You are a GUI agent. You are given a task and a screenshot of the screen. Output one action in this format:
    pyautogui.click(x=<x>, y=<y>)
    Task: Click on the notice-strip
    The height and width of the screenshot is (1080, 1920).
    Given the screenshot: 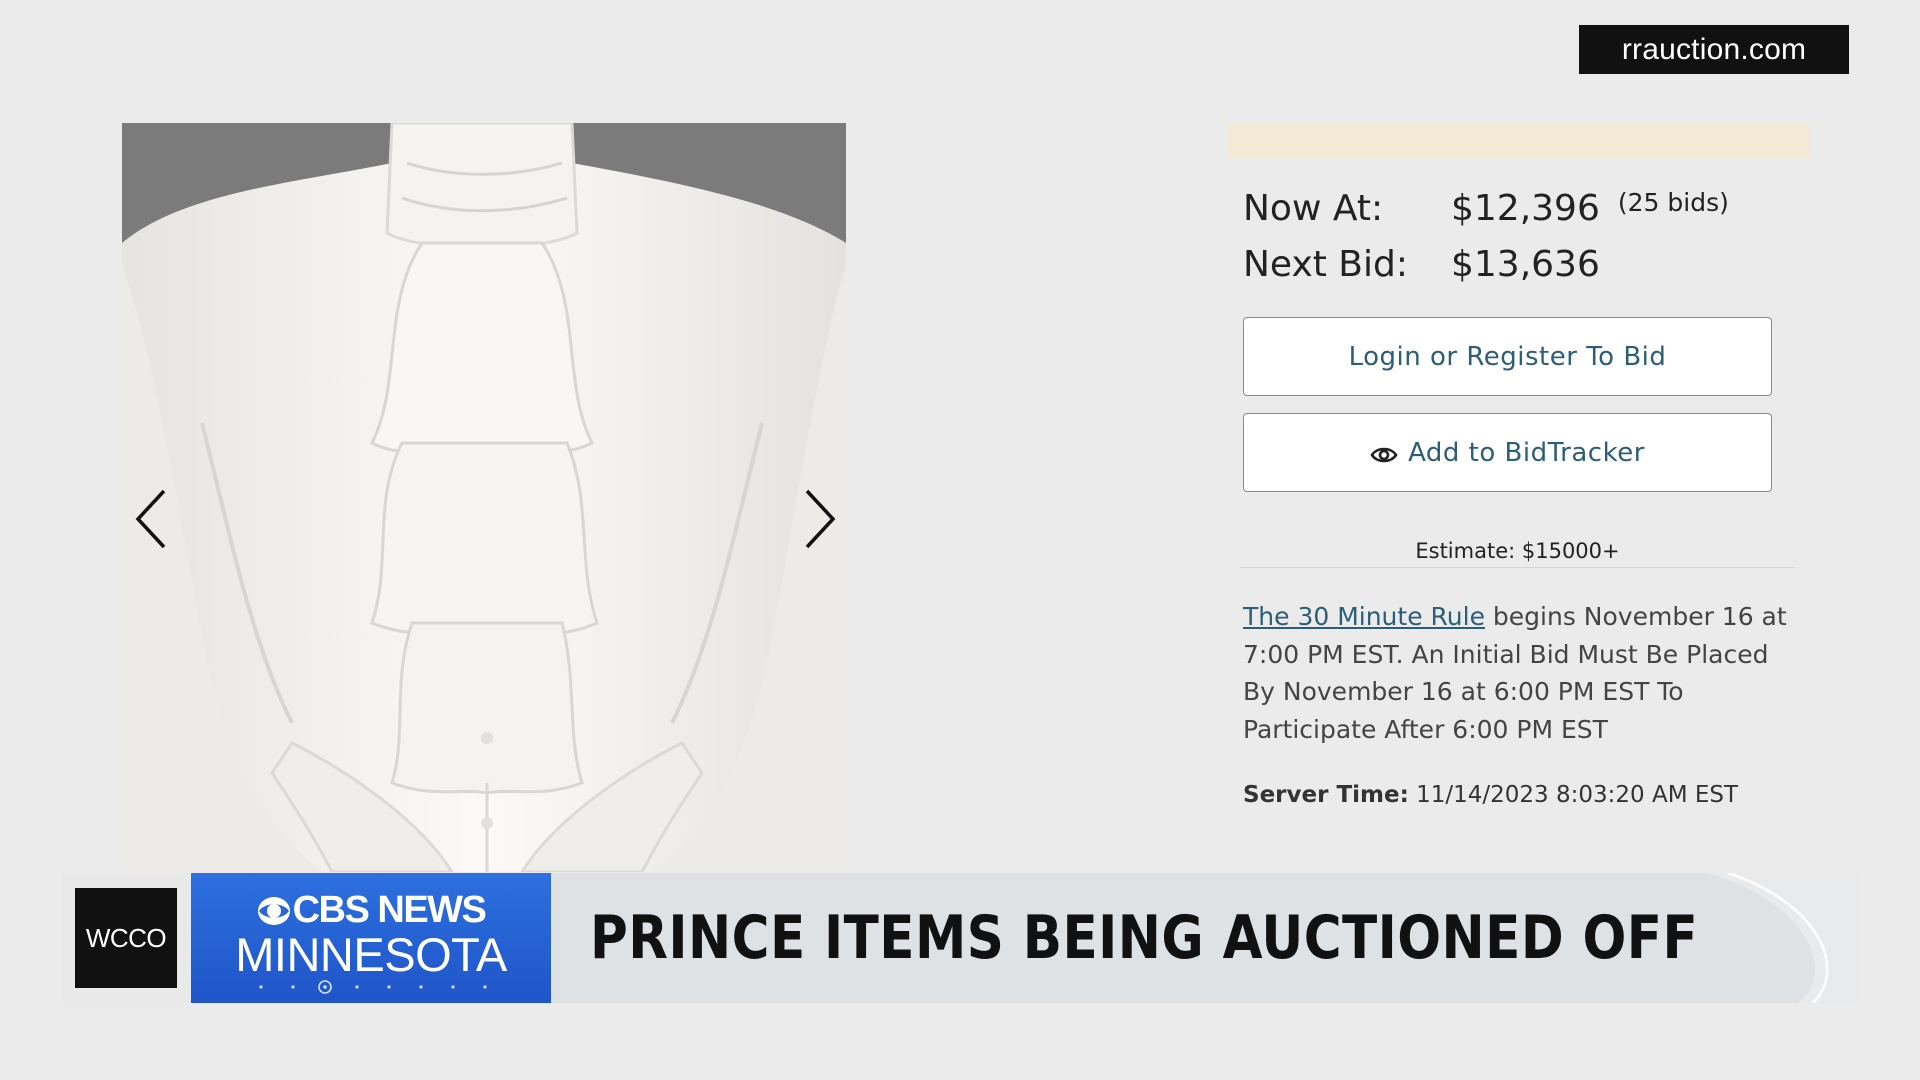 What is the action you would take?
    pyautogui.click(x=1518, y=140)
    